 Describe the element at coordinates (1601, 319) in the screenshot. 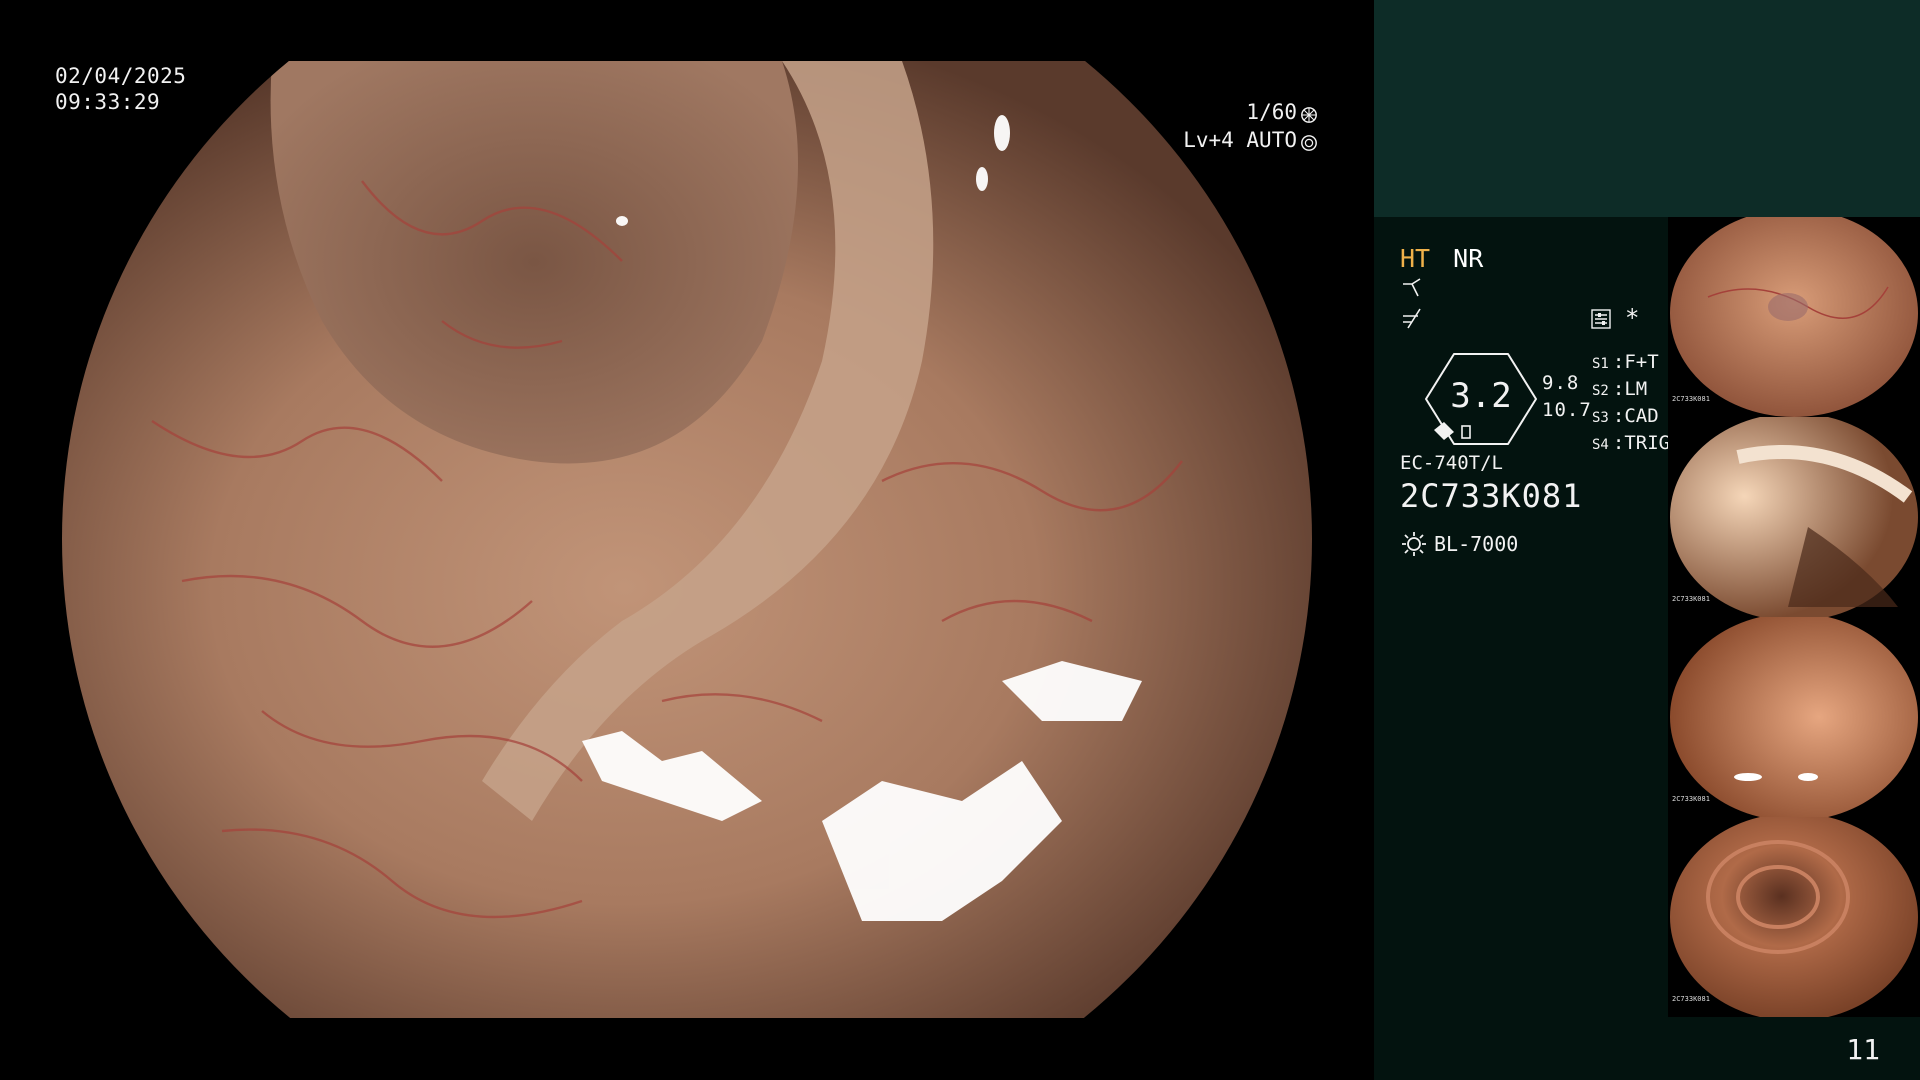

I see `settings-icon` at that location.